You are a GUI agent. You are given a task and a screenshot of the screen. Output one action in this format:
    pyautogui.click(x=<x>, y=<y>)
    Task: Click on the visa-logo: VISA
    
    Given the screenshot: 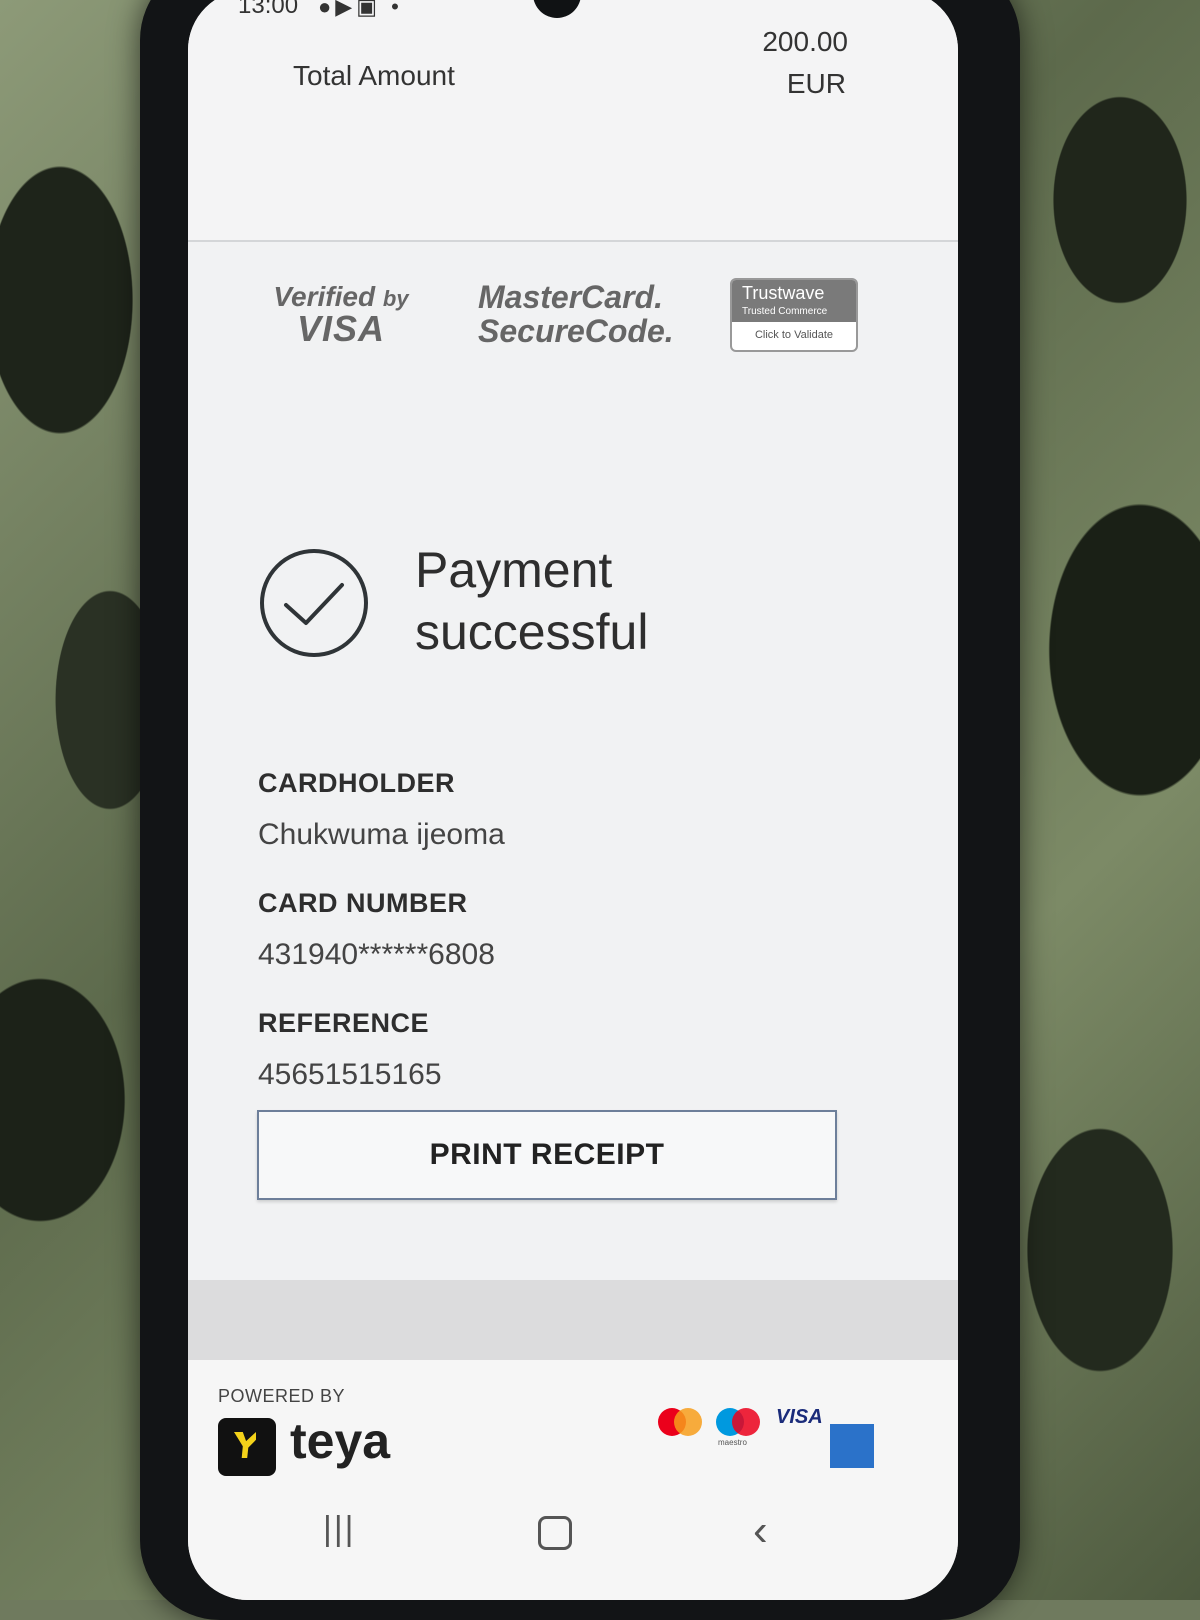 What is the action you would take?
    pyautogui.click(x=799, y=1417)
    